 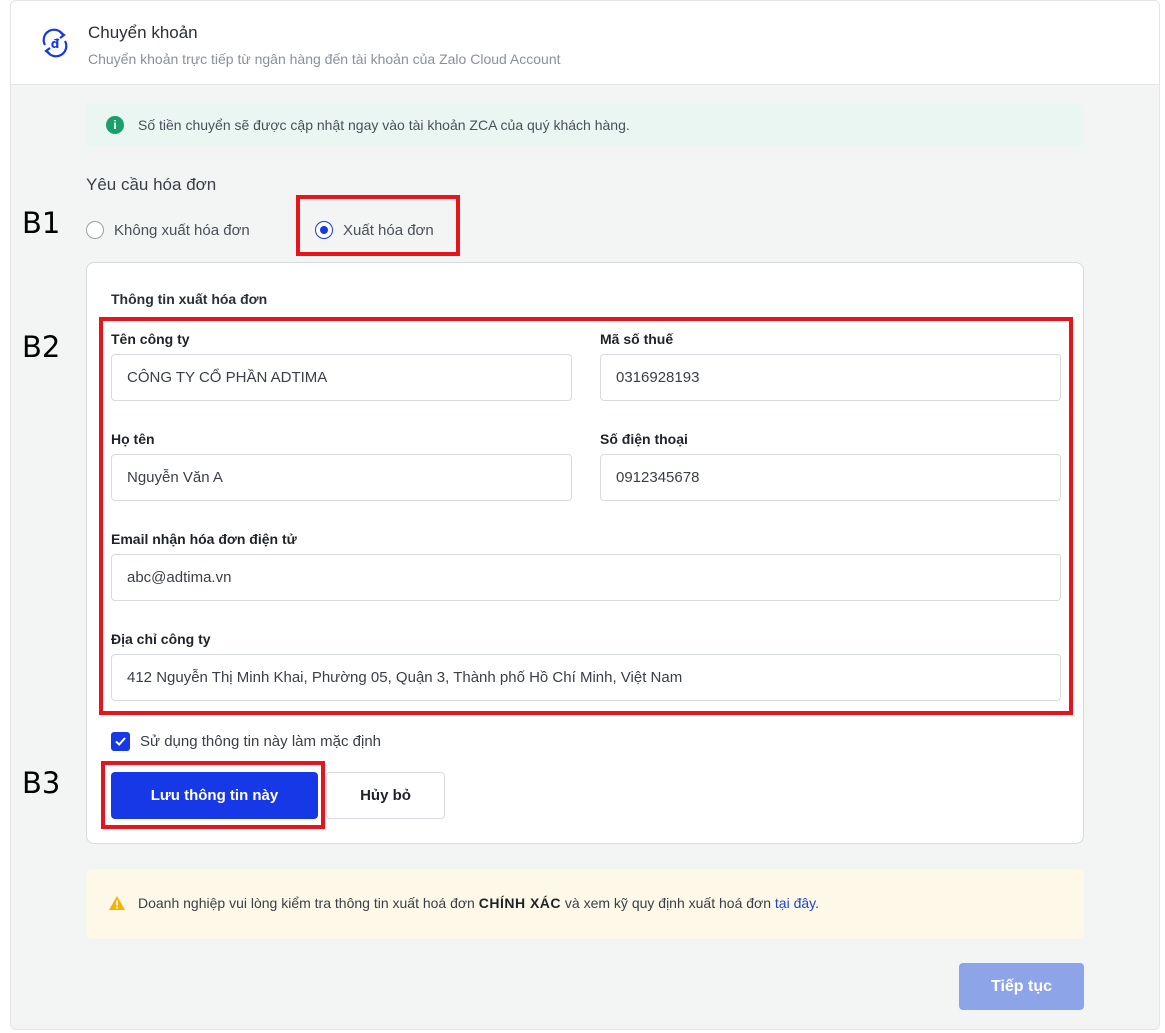 I want to click on svg-text: đ, so click(x=55, y=44).